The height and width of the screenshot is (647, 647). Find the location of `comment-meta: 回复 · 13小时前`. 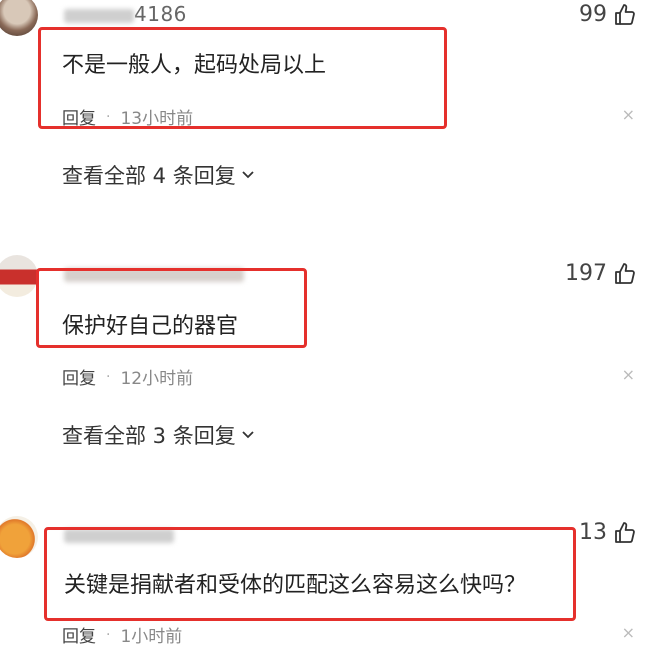

comment-meta: 回复 · 13小时前 is located at coordinates (128, 117).